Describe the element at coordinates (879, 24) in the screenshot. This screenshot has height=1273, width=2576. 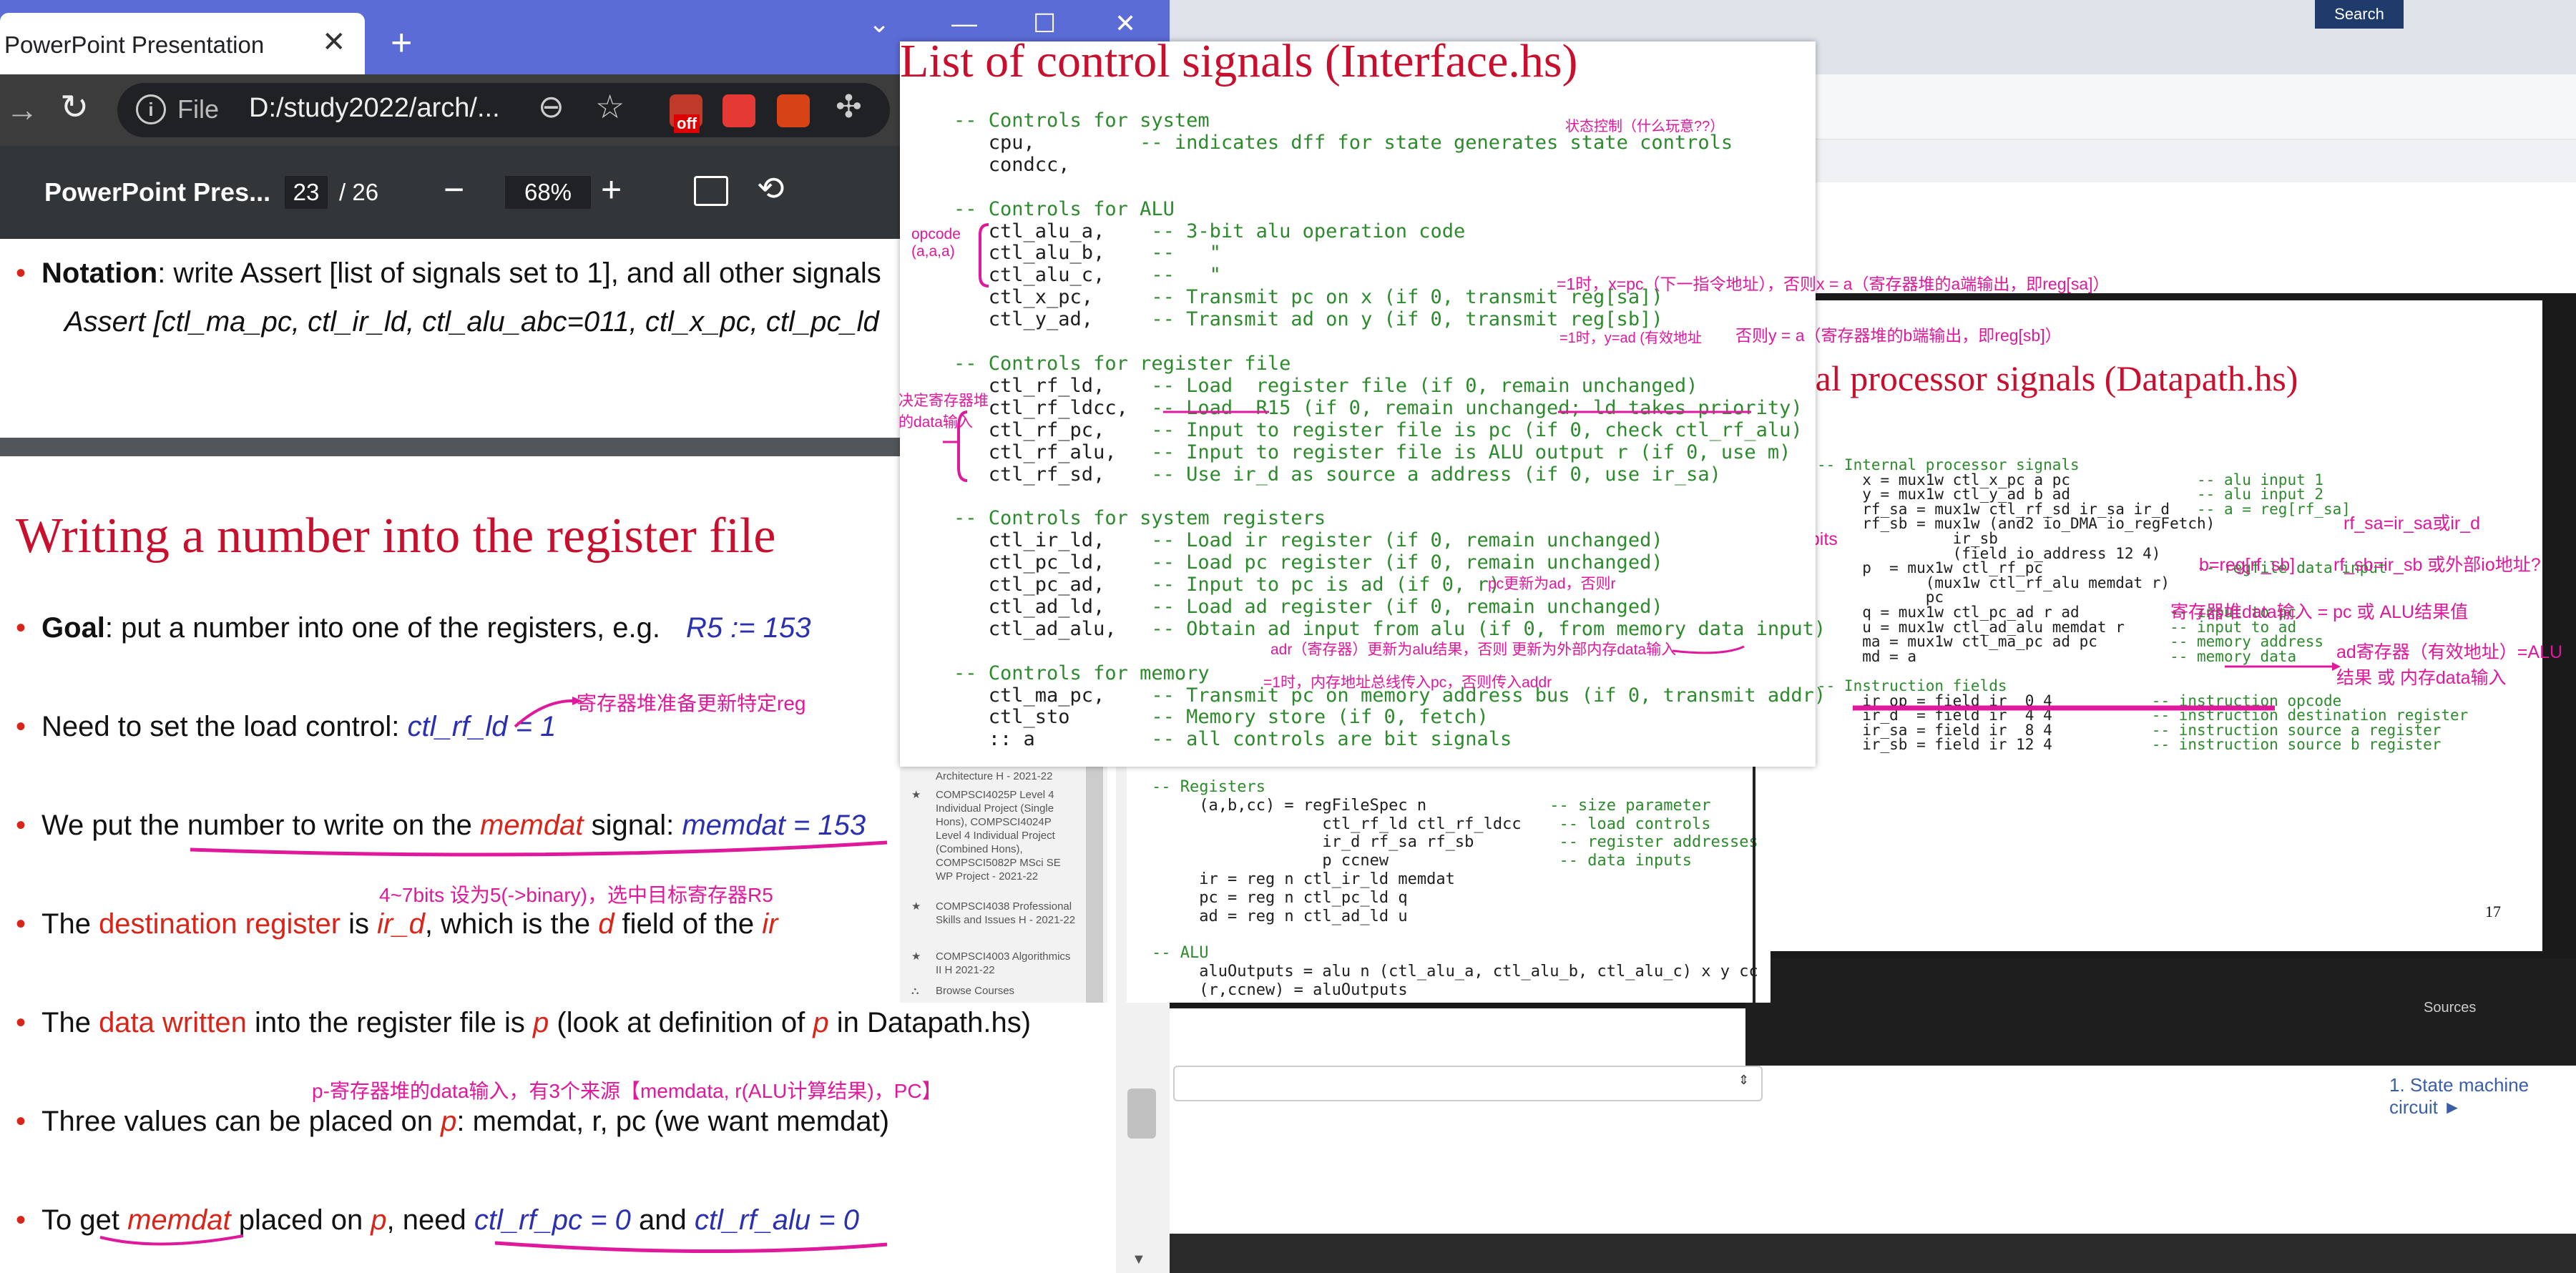
I see `tab-search-icon: ⌄` at that location.